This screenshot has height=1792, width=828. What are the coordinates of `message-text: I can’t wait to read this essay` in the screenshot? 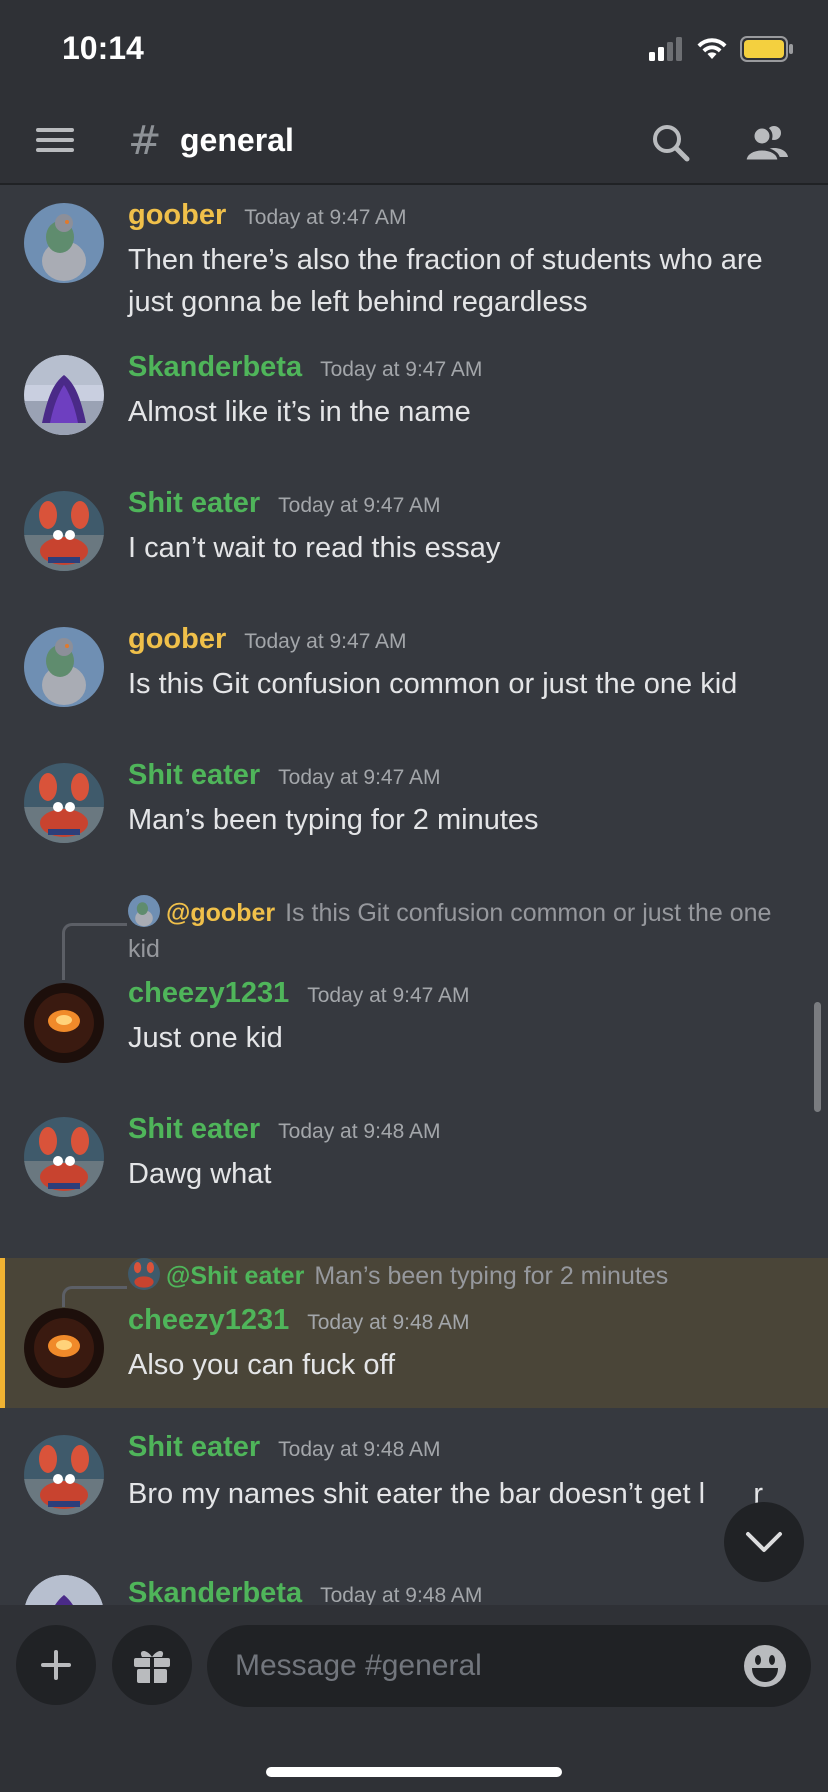 It's located at (314, 548).